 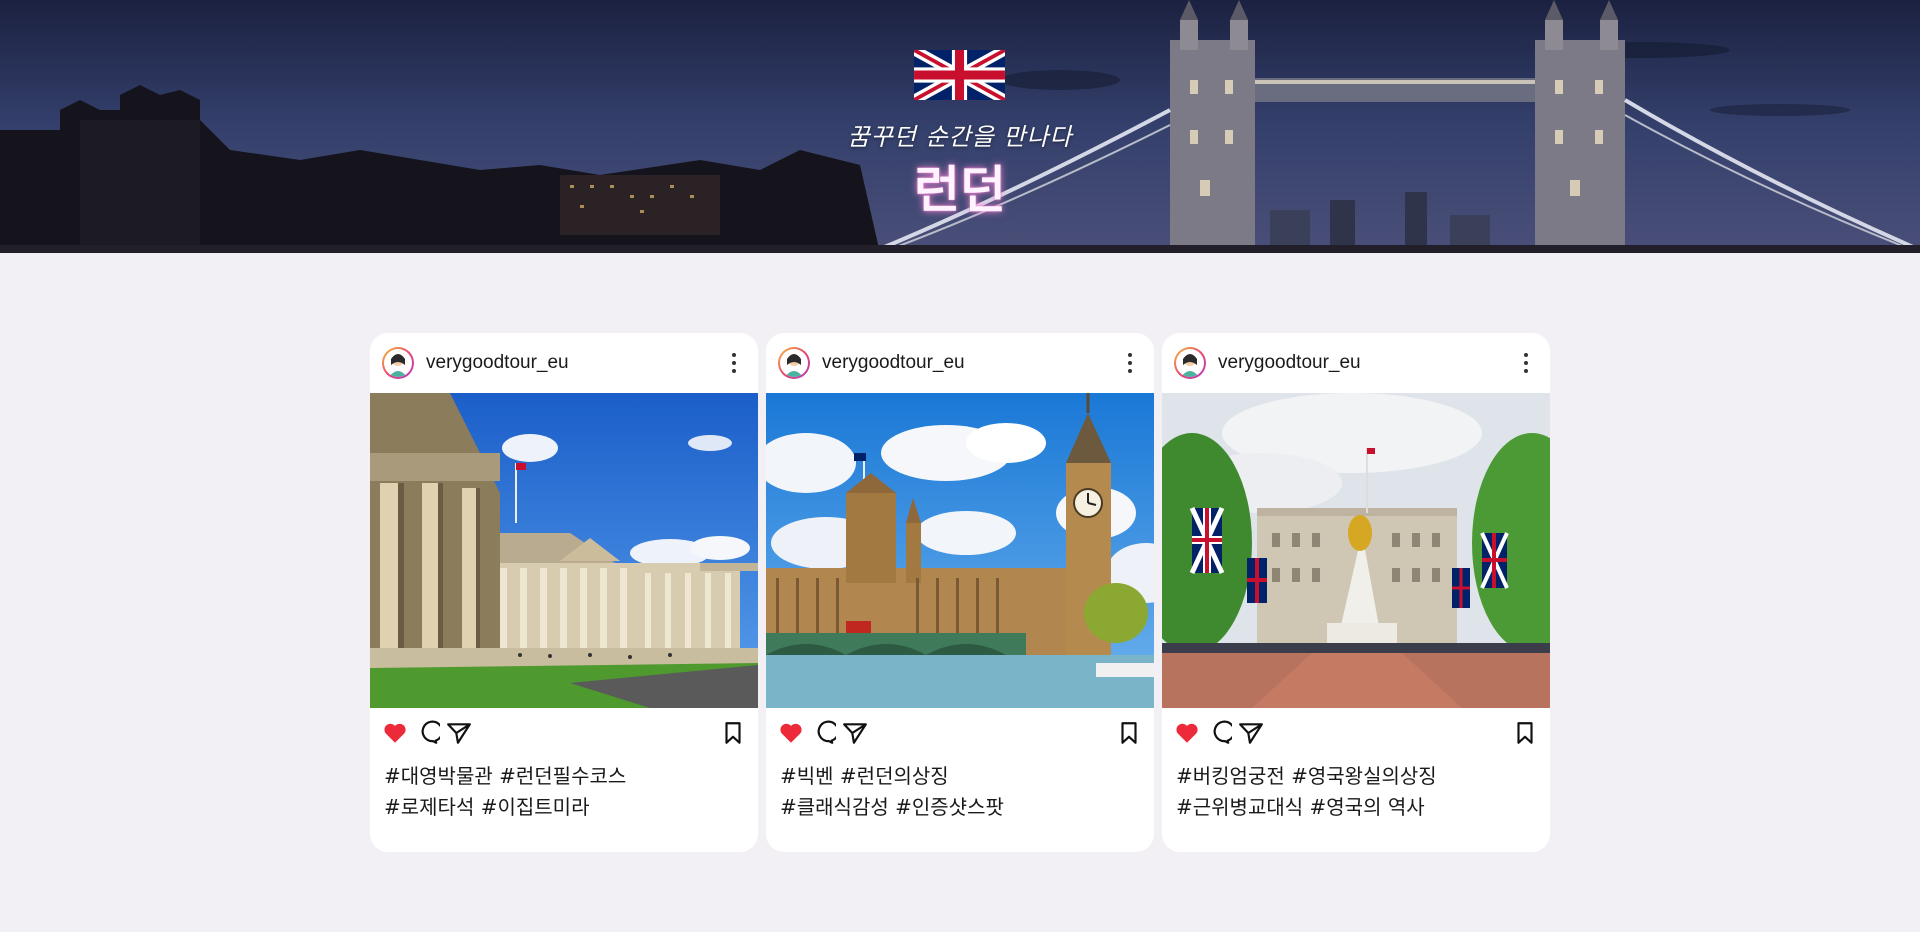 What do you see at coordinates (960, 190) in the screenshot?
I see `hero-title: 런던` at bounding box center [960, 190].